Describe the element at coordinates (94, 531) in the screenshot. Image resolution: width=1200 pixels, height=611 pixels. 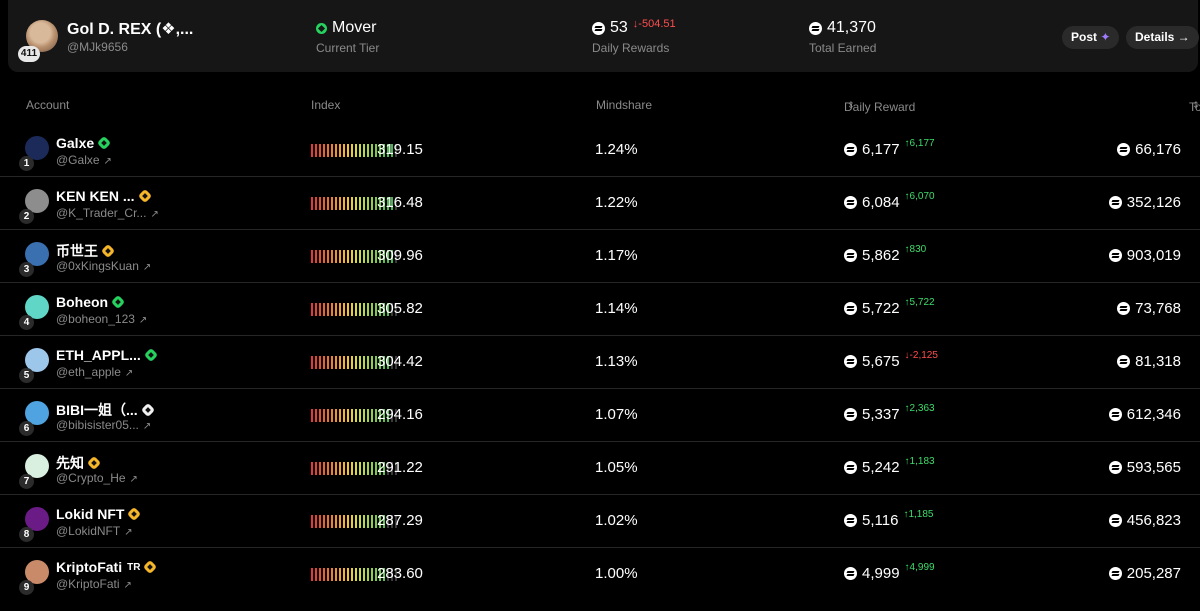
I see `account-handle: @LokidNFT ↗` at that location.